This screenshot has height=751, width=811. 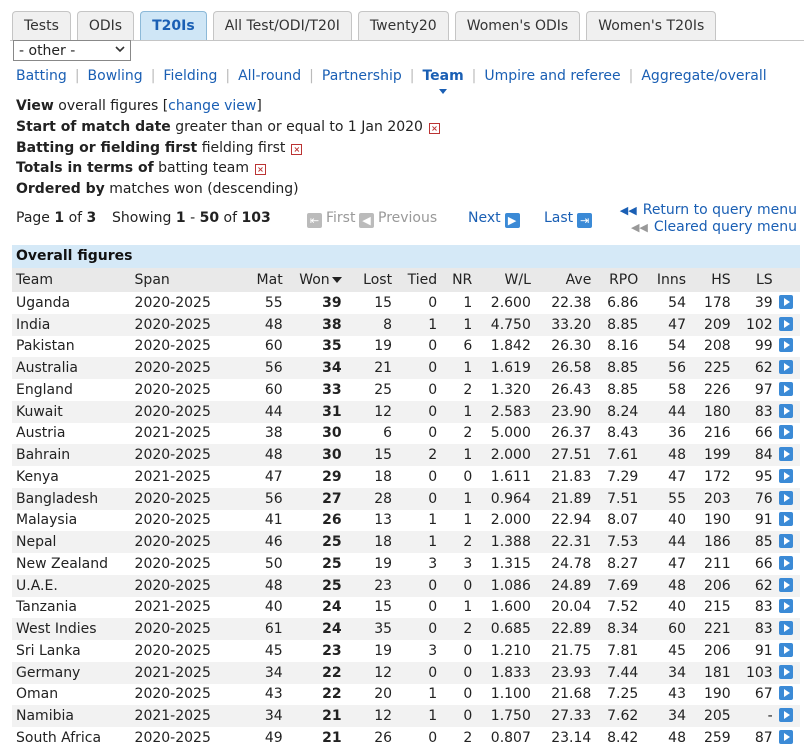 What do you see at coordinates (461, 280) in the screenshot?
I see `column-header-nr: NR` at bounding box center [461, 280].